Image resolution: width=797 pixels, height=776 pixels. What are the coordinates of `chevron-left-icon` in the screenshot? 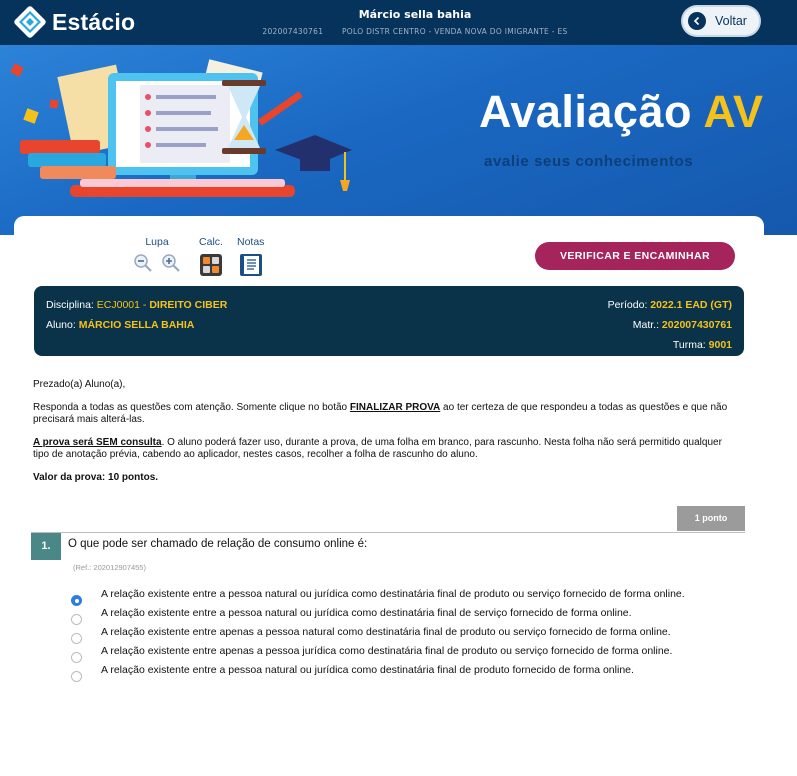 It's located at (697, 21).